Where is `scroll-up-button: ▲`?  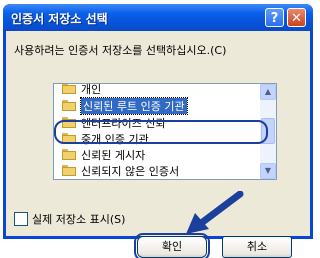
scroll-up-button: ▲ is located at coordinates (268, 92).